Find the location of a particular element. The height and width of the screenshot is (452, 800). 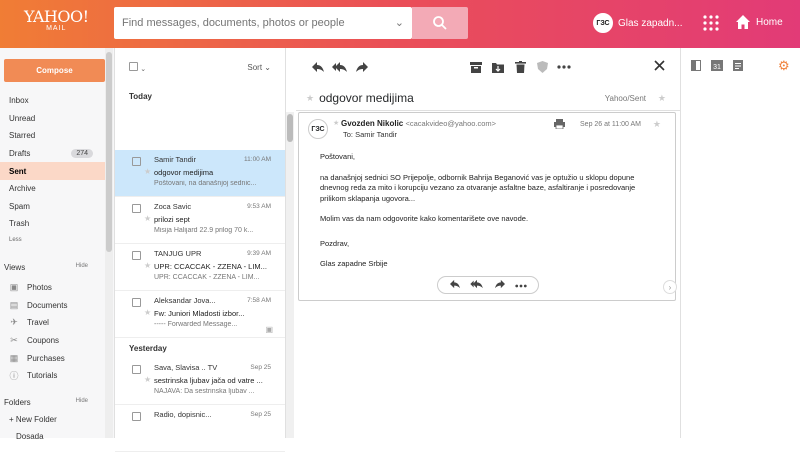

delete-icon is located at coordinates (520, 67).